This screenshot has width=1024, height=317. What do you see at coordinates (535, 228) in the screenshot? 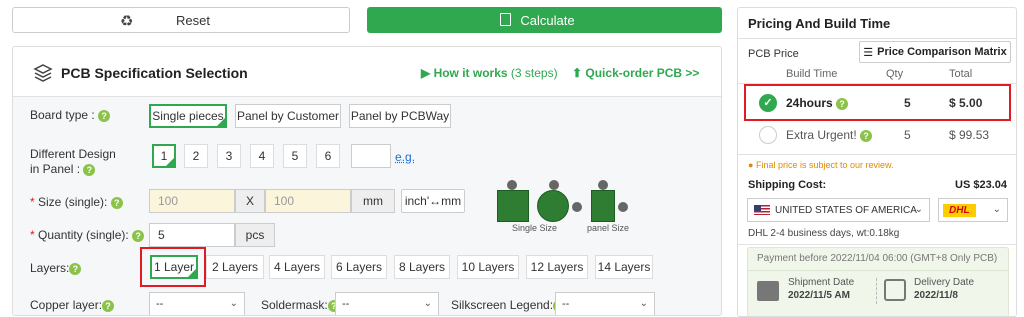
I see `single-size-caption: Single Size` at bounding box center [535, 228].